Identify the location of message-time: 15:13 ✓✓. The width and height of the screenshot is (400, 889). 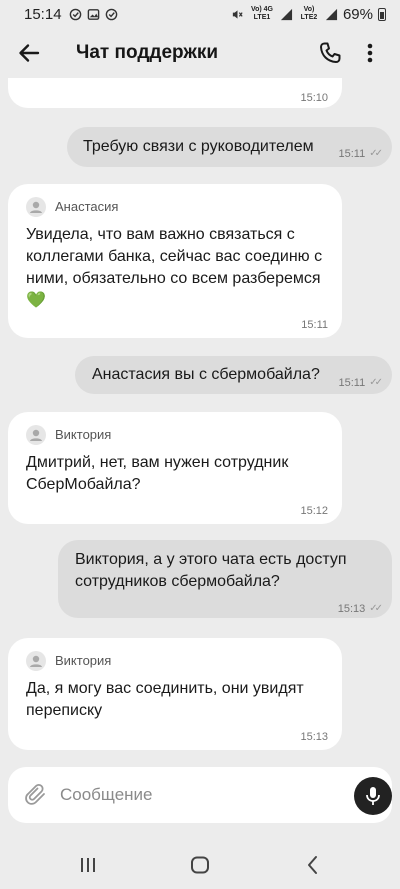
(360, 609).